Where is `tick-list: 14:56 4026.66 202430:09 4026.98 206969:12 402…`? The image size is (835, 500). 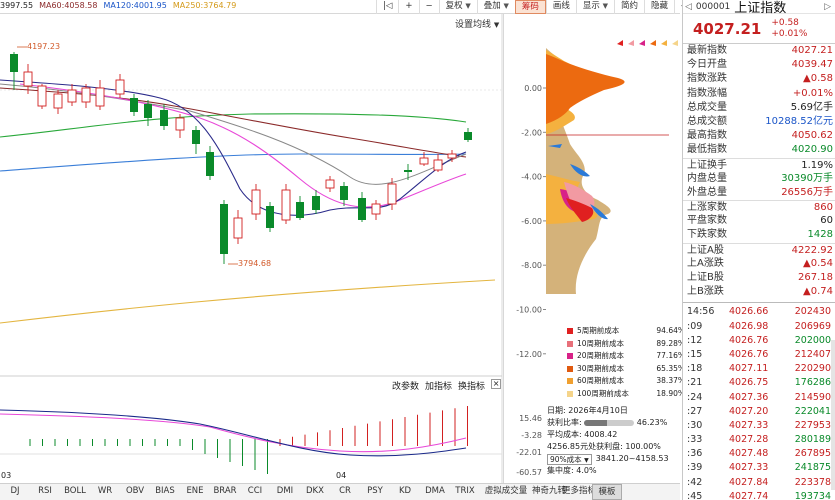 tick-list: 14:56 4026.66 202430:09 4026.98 206969:12 402… is located at coordinates (759, 401).